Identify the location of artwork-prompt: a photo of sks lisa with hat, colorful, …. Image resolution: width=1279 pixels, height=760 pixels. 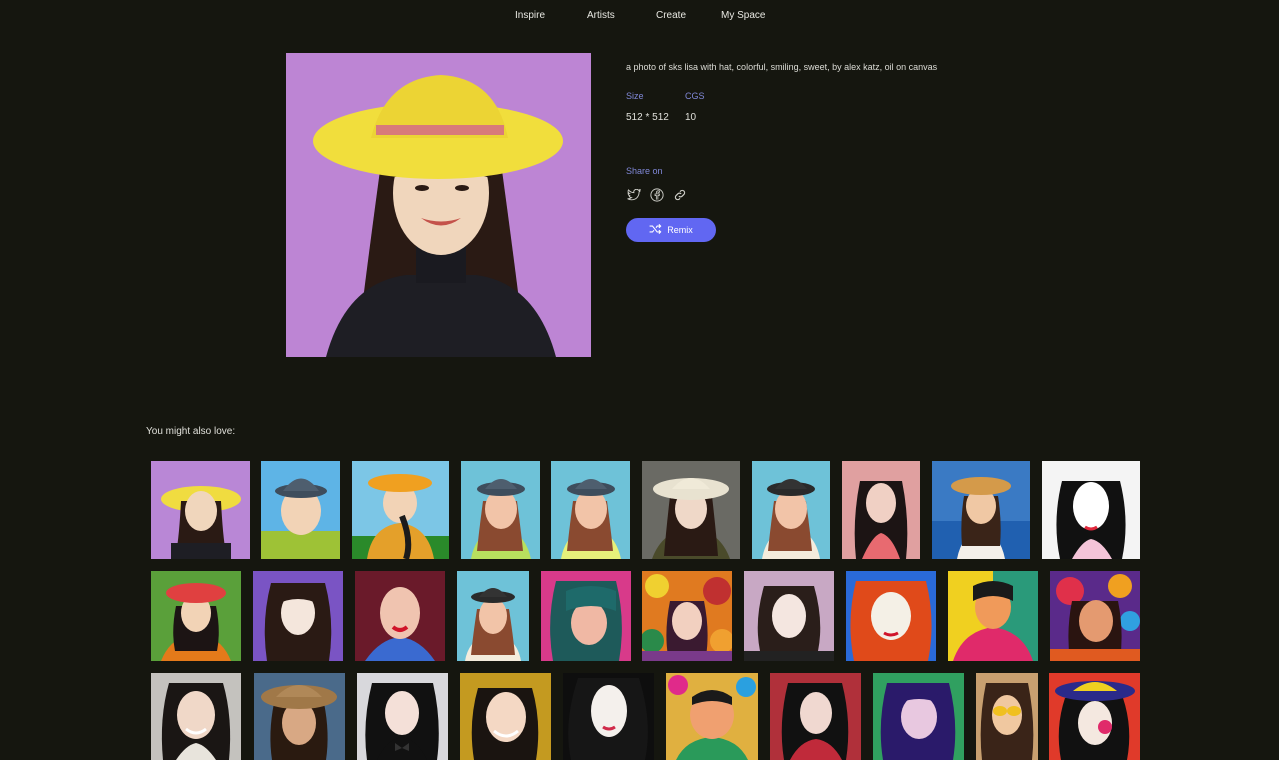
(782, 67).